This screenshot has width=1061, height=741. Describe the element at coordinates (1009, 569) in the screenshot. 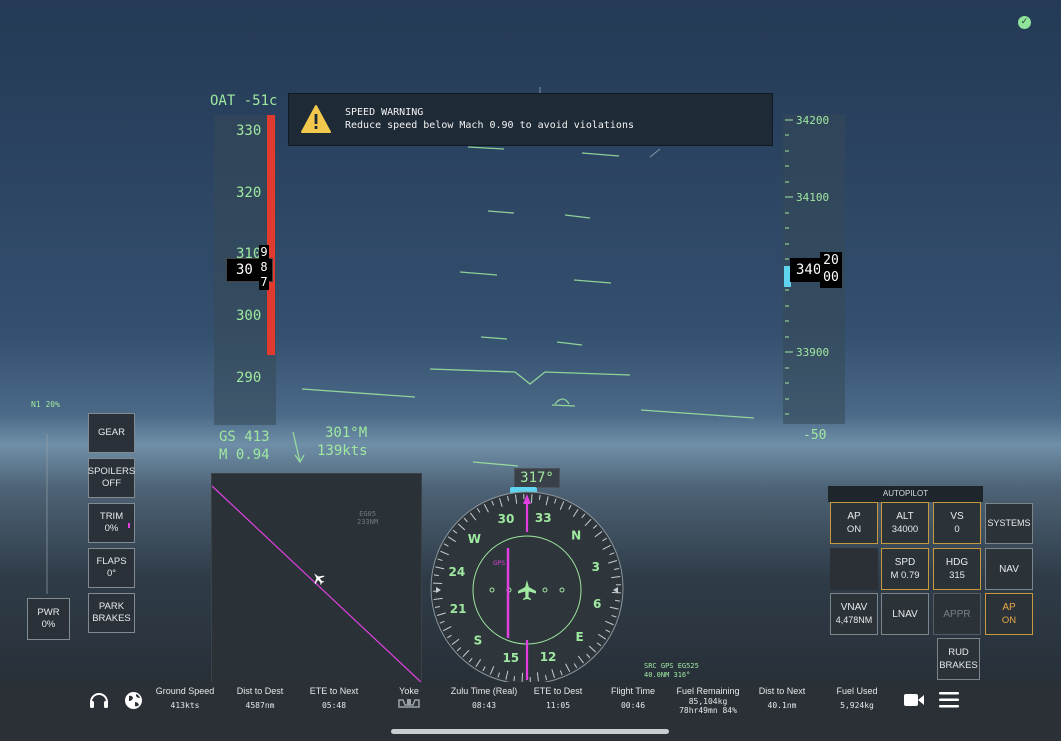

I see `nav-button: NAV` at that location.